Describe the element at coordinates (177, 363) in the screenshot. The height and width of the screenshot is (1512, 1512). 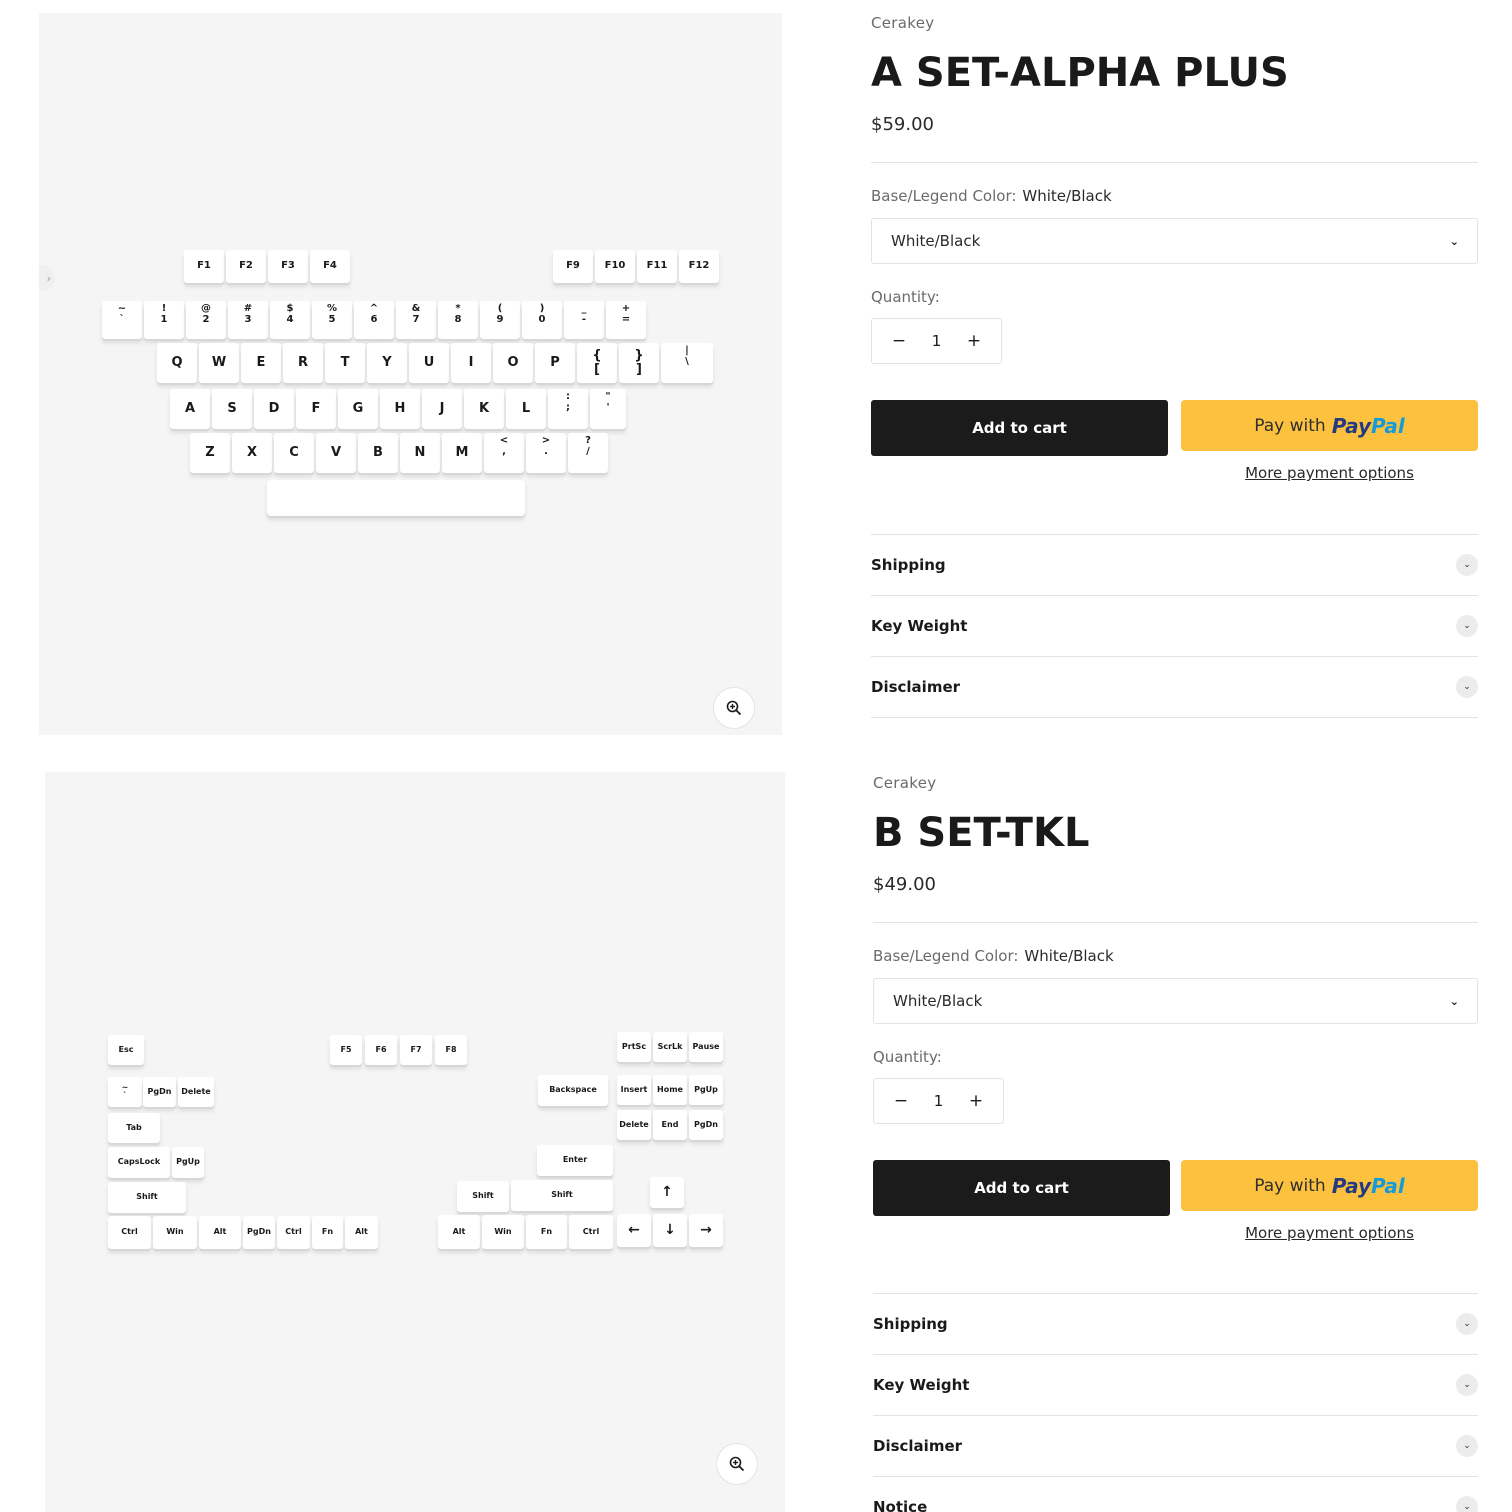
I see `keycap: Q` at that location.